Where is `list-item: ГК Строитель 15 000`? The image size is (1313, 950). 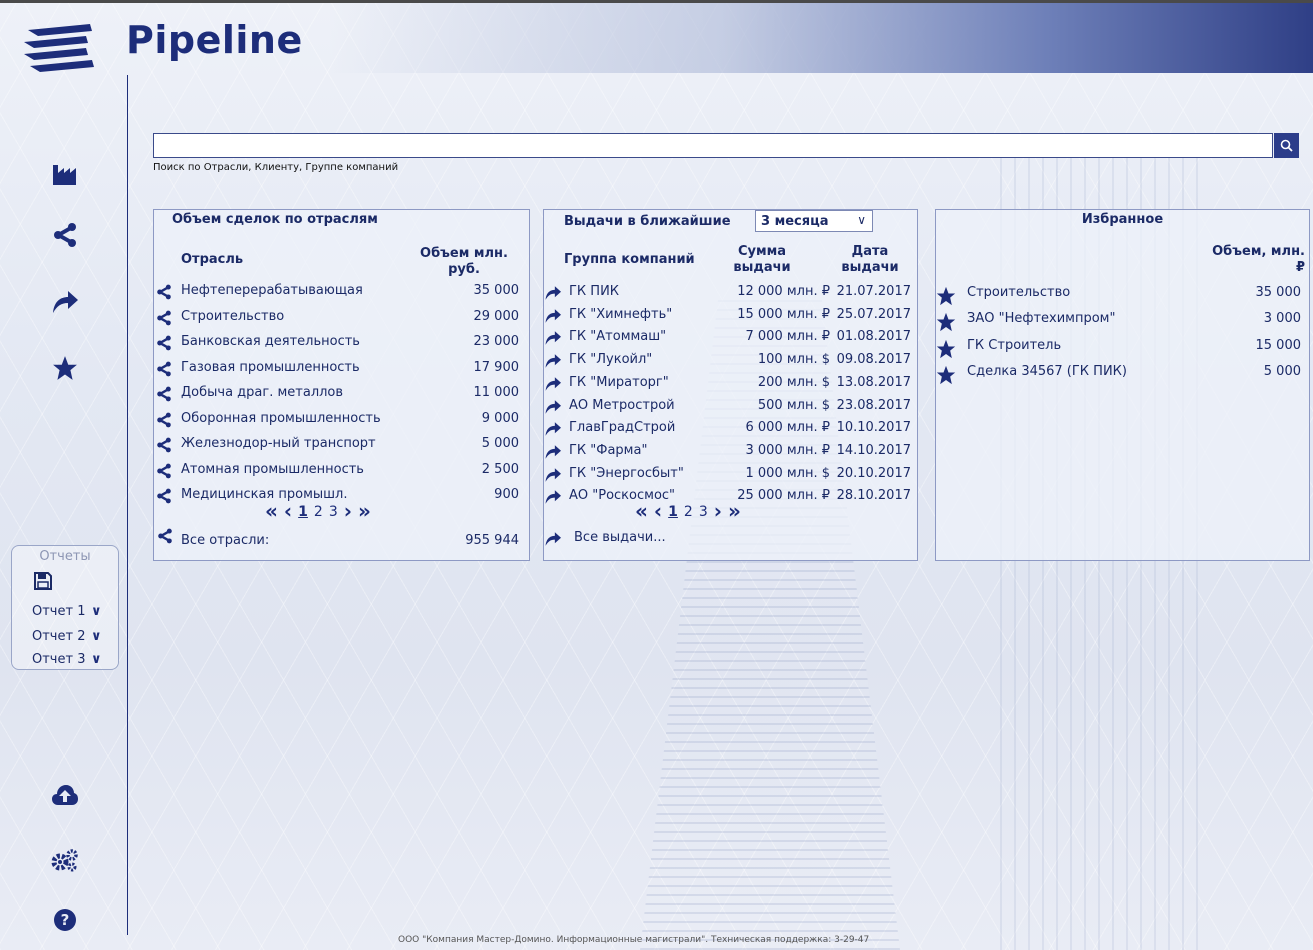 list-item: ГК Строитель 15 000 is located at coordinates (1122, 347).